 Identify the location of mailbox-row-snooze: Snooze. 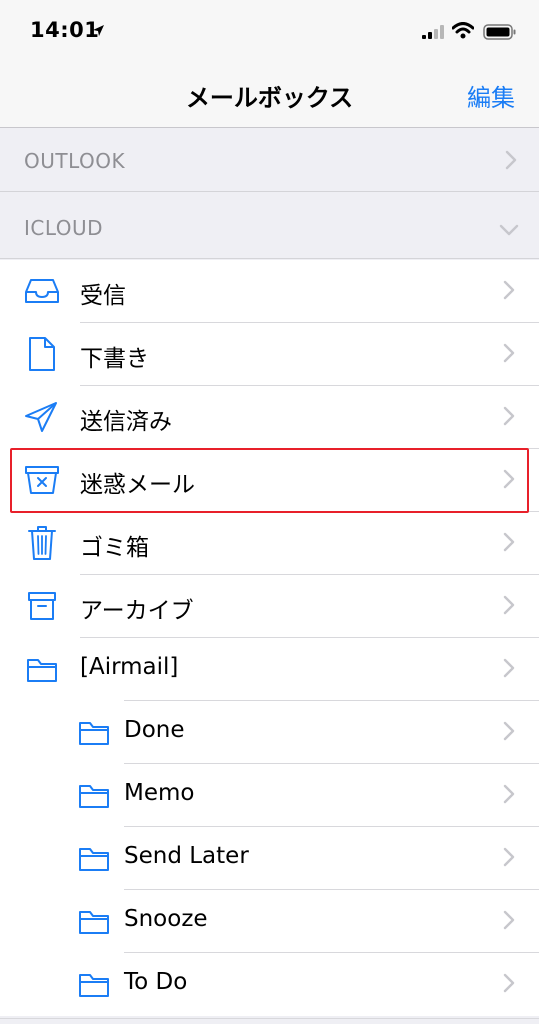
(269, 921).